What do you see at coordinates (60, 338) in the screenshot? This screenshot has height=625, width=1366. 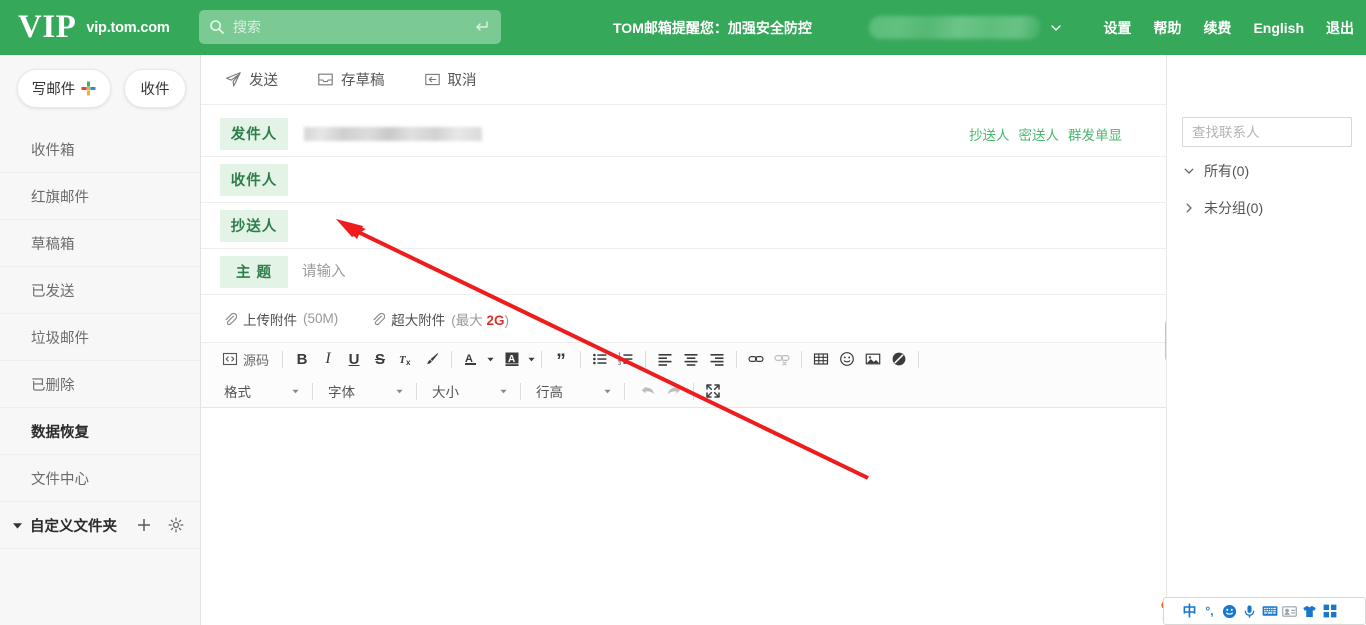 I see `folder-label: 垃圾邮件` at bounding box center [60, 338].